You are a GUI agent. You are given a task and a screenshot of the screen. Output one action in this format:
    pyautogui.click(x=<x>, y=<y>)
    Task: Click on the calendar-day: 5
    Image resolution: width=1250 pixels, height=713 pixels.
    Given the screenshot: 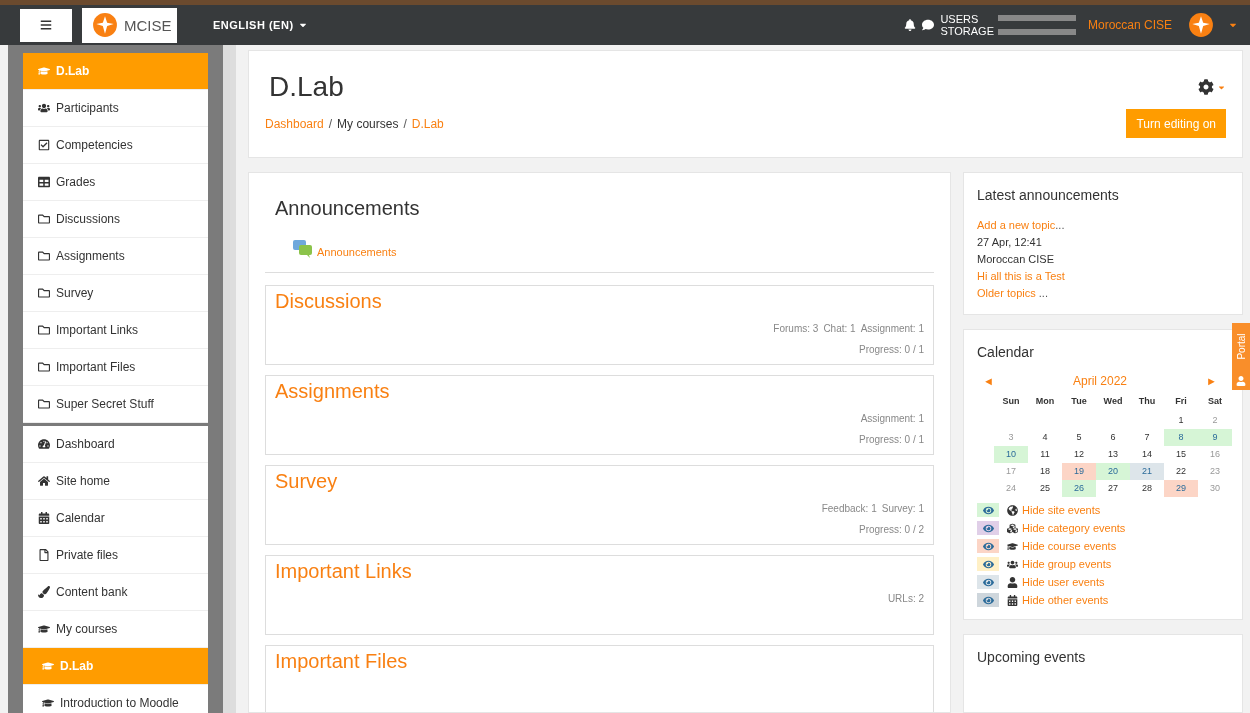 What is the action you would take?
    pyautogui.click(x=1079, y=437)
    